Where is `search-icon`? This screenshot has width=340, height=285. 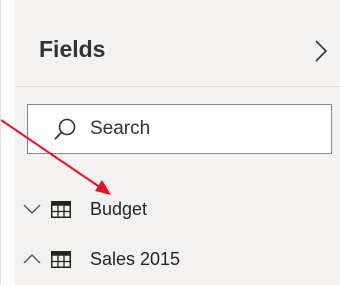 search-icon is located at coordinates (65, 129).